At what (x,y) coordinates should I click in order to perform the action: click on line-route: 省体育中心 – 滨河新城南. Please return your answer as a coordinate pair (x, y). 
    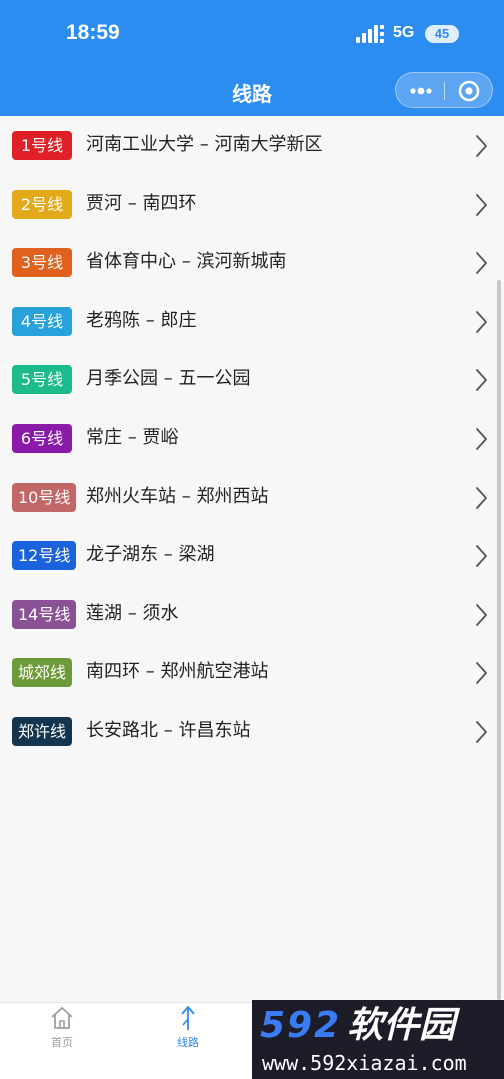
    Looking at the image, I should click on (186, 262).